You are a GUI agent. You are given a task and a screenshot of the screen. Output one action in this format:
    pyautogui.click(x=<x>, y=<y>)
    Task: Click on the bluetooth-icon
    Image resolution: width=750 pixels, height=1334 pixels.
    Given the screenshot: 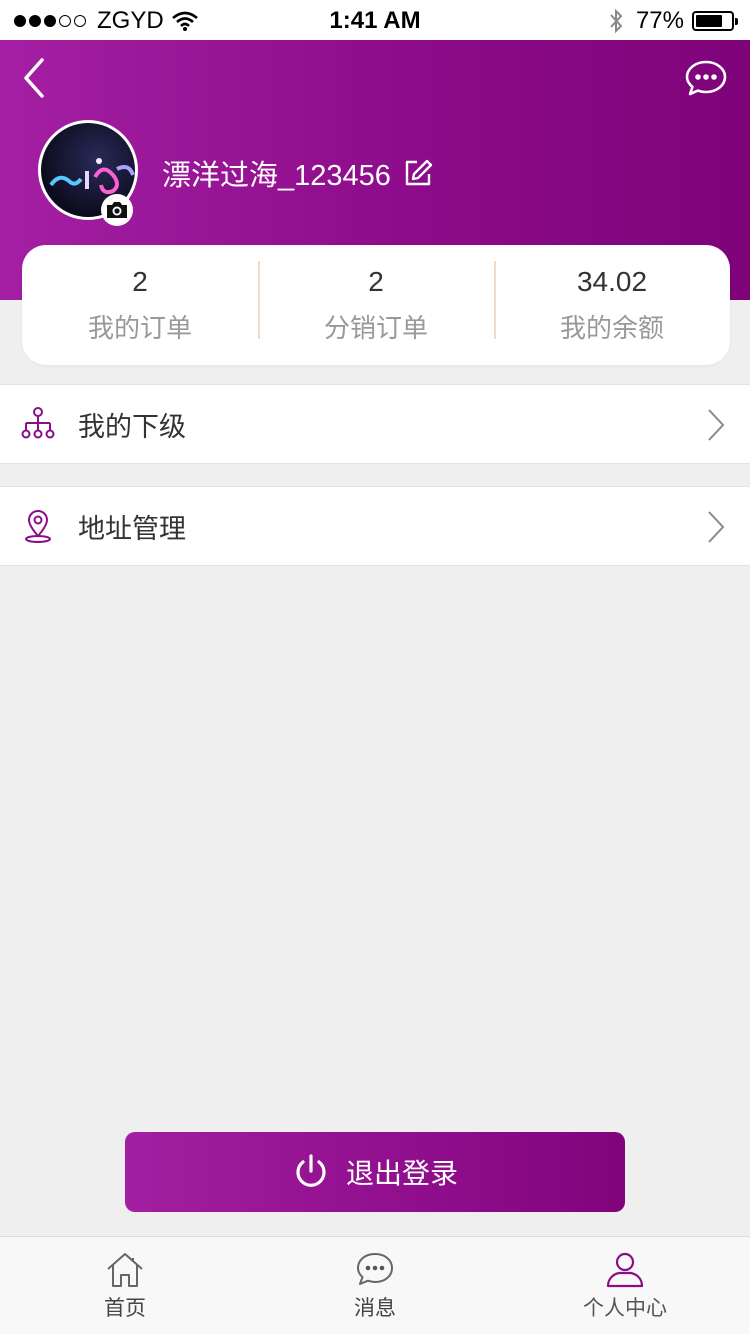 What is the action you would take?
    pyautogui.click(x=616, y=21)
    